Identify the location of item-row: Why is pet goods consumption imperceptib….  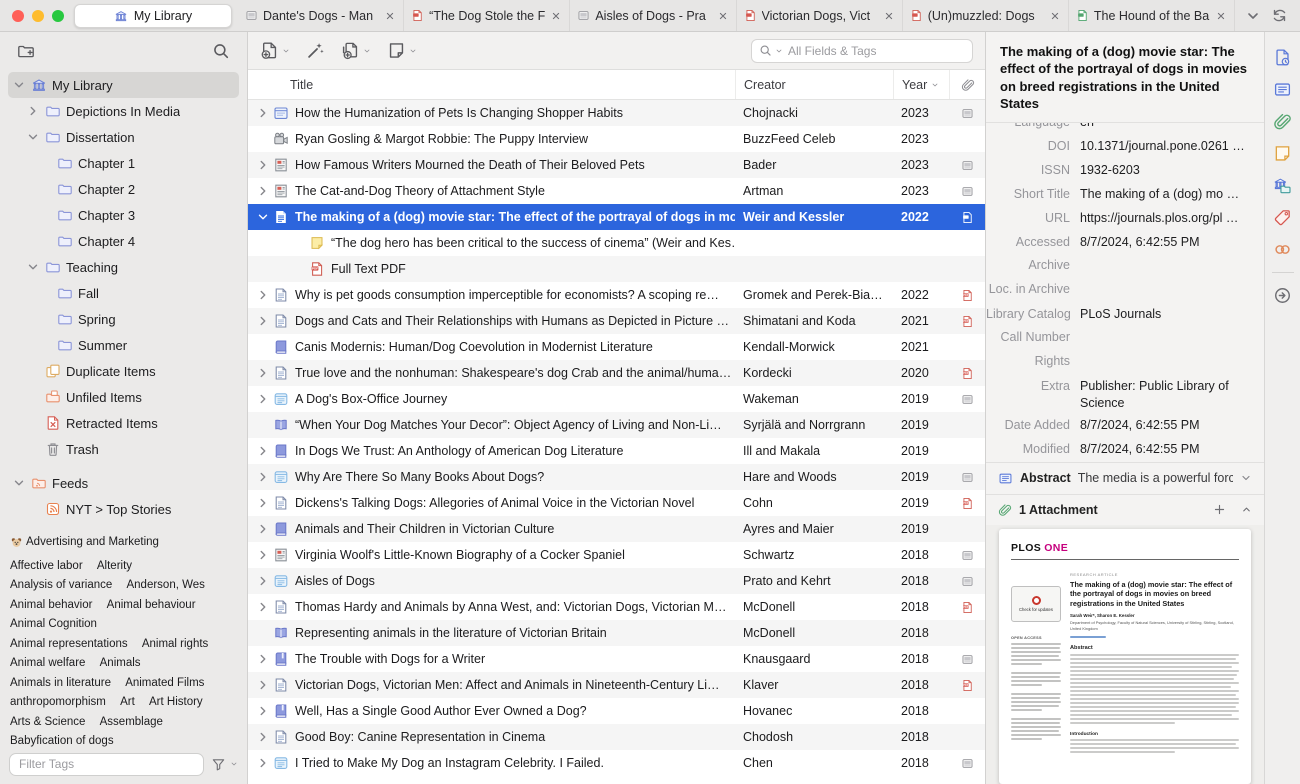
(616, 295).